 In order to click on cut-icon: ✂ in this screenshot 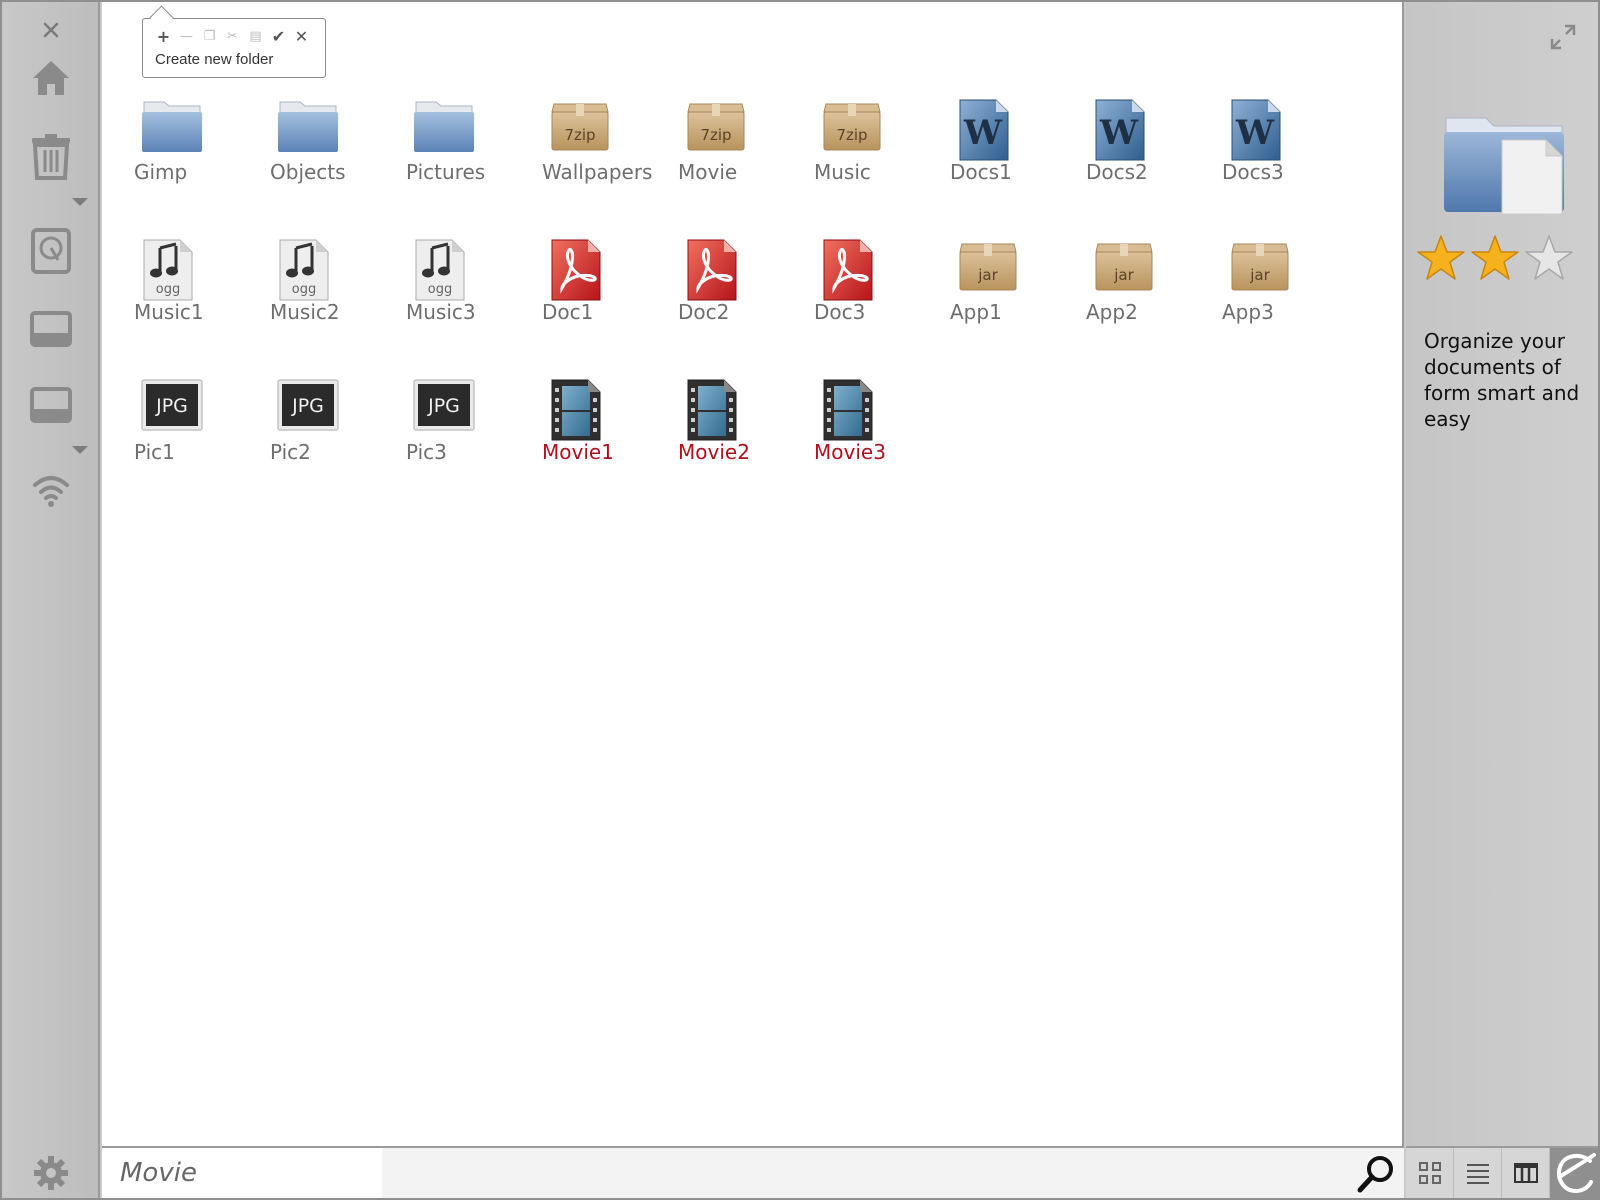, I will do `click(232, 37)`.